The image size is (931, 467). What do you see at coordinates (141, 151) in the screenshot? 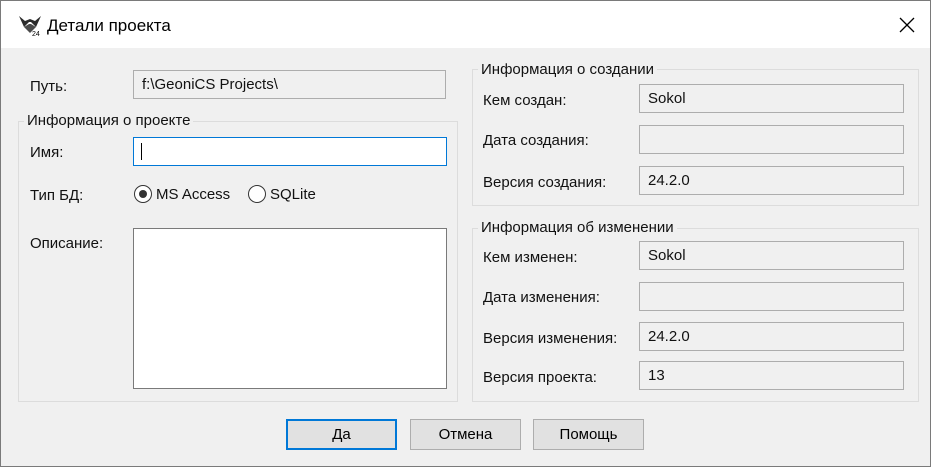
I see `text-caret` at bounding box center [141, 151].